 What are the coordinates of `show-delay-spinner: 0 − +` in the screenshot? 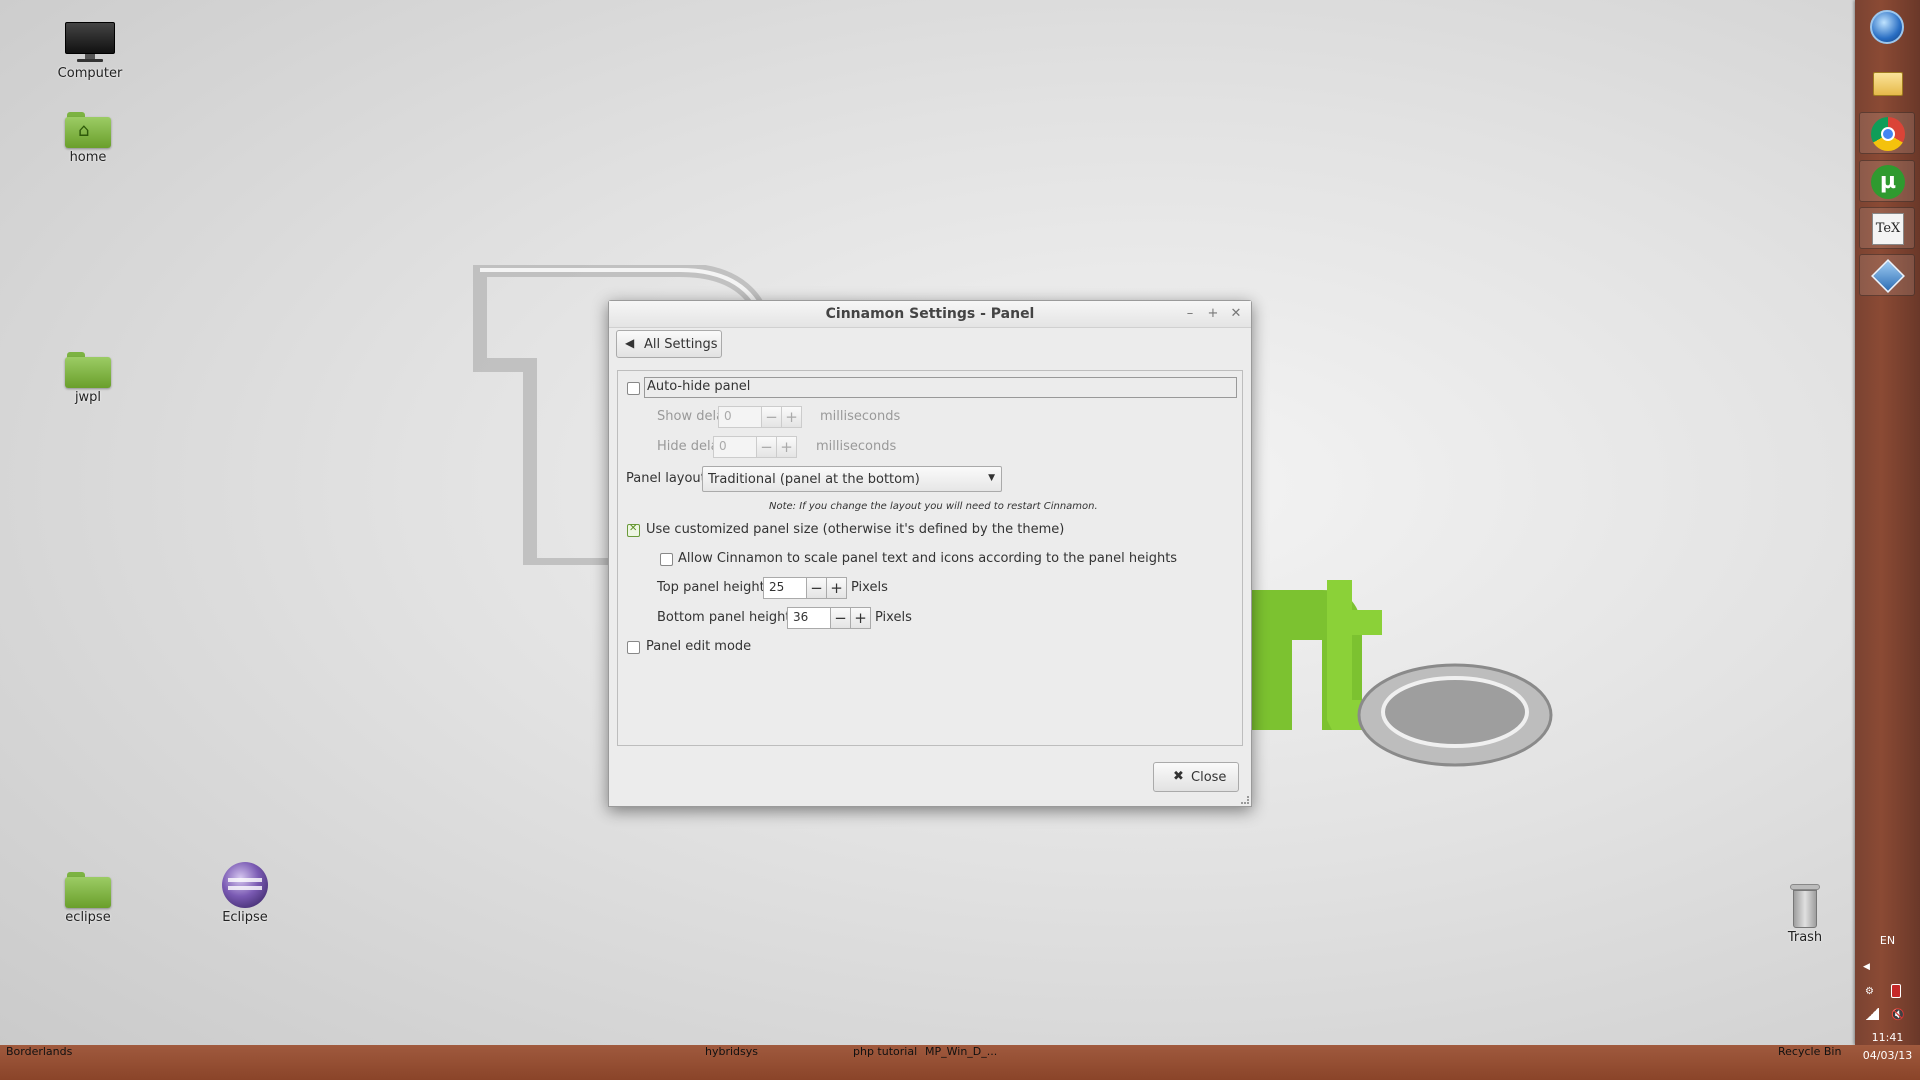 It's located at (761, 417).